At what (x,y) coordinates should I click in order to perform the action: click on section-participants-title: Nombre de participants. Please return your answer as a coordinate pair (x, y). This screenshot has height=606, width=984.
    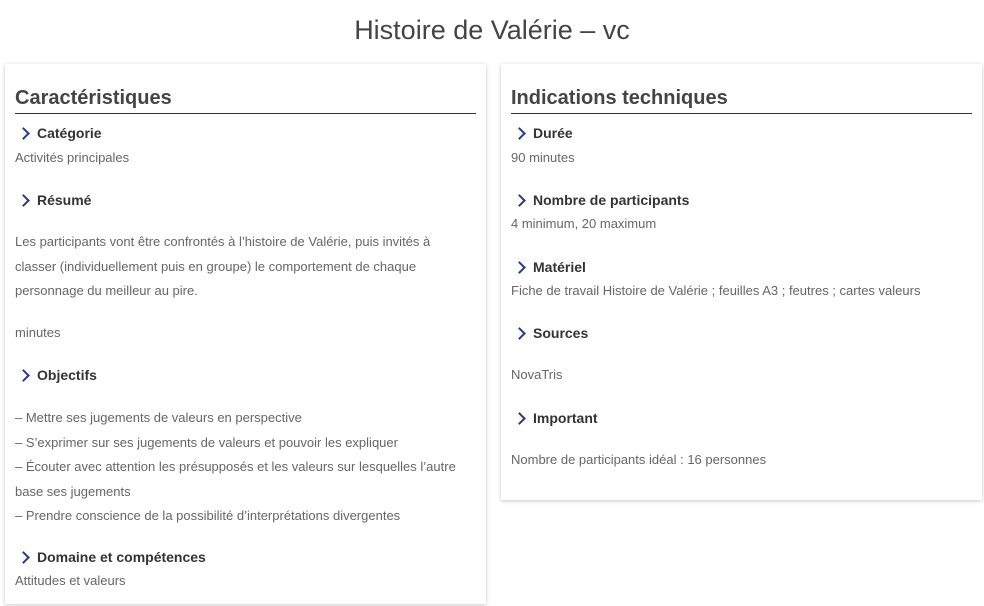
    Looking at the image, I should click on (600, 200).